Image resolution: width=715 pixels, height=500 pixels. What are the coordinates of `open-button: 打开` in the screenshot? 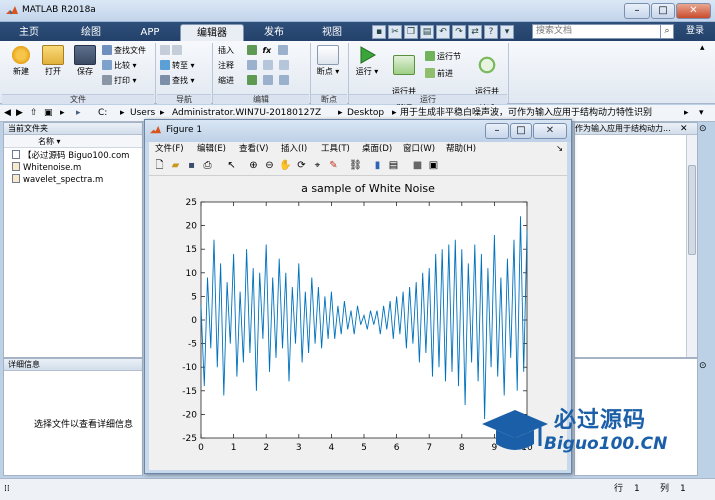 It's located at (53, 61).